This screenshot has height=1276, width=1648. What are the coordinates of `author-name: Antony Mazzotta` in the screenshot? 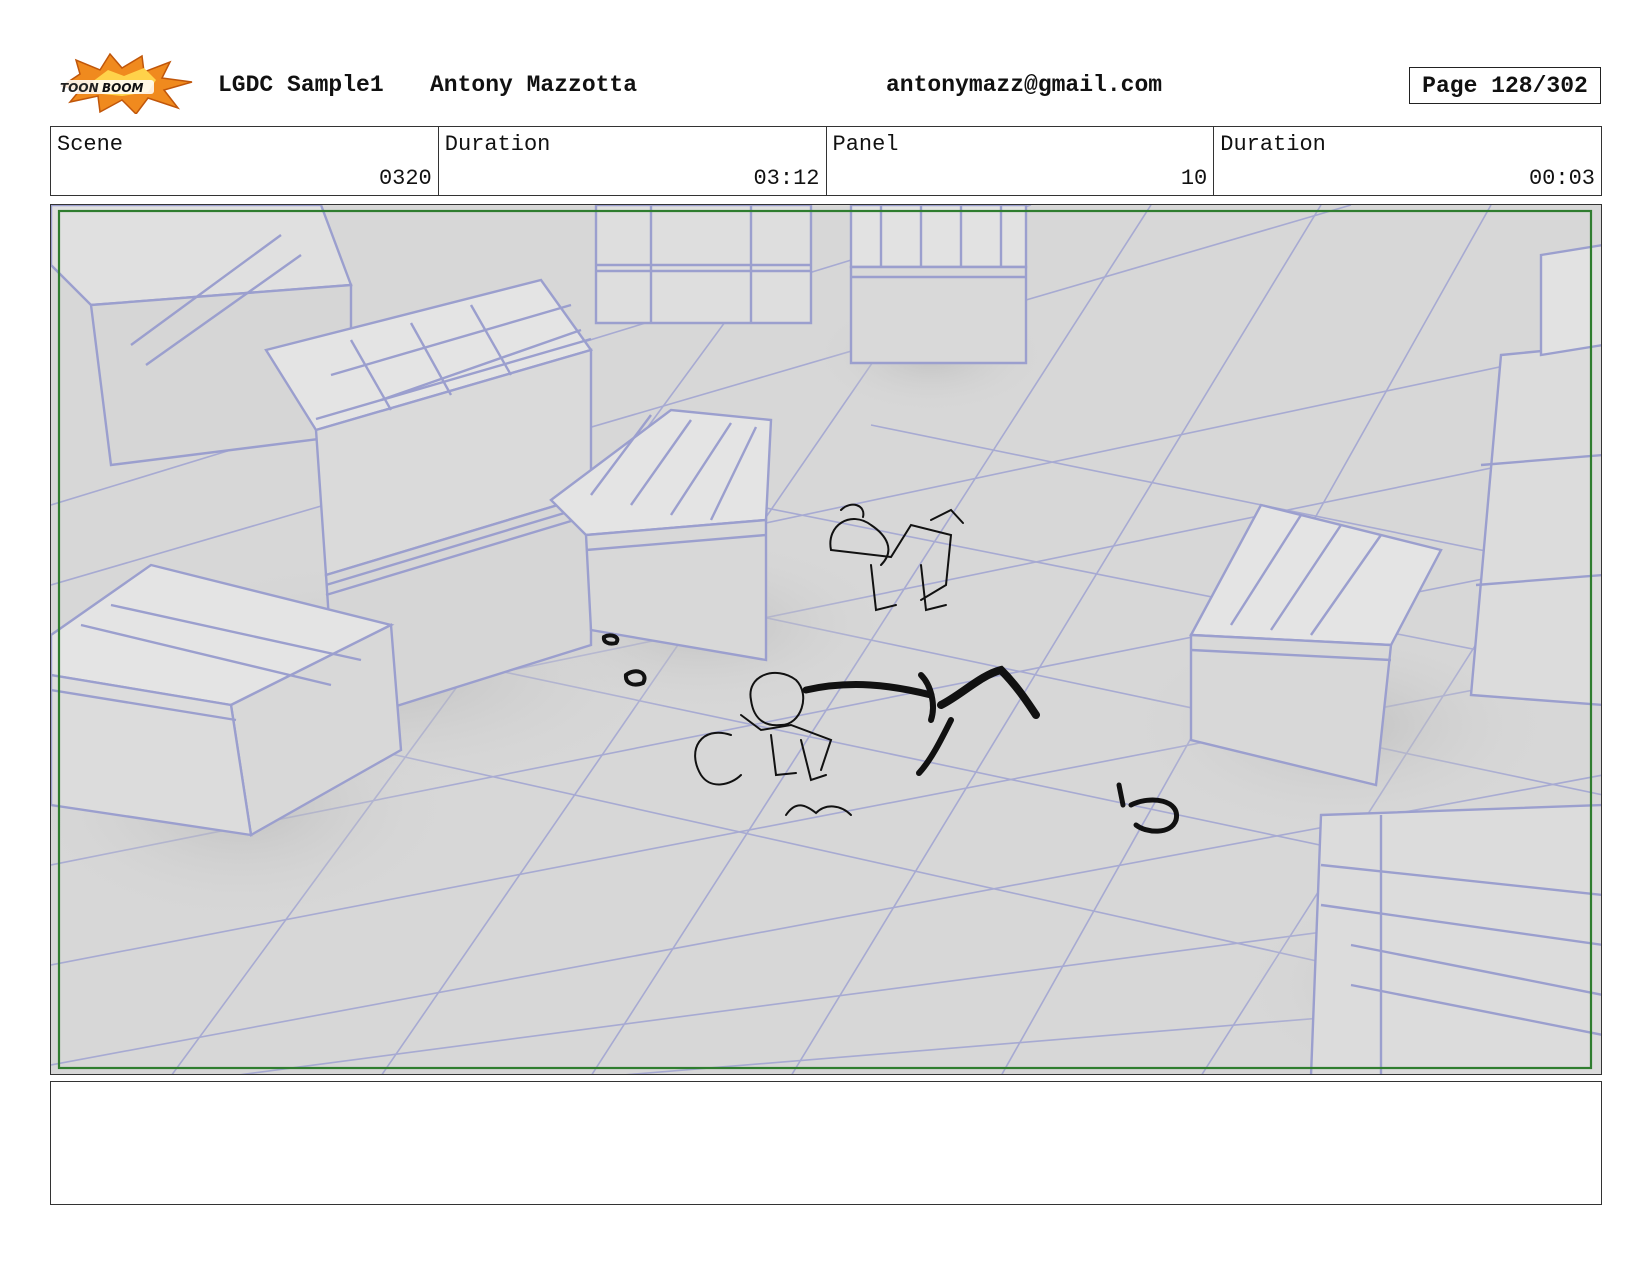 It's located at (534, 85).